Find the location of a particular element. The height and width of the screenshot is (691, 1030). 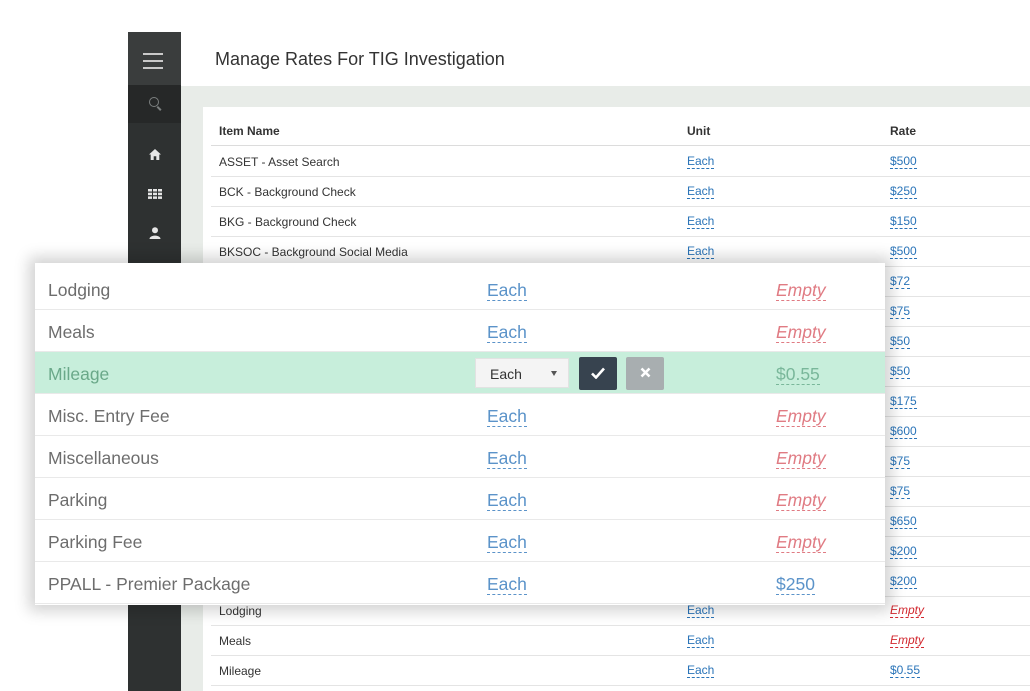

list-item: Lodging Each Empty is located at coordinates (460, 289).